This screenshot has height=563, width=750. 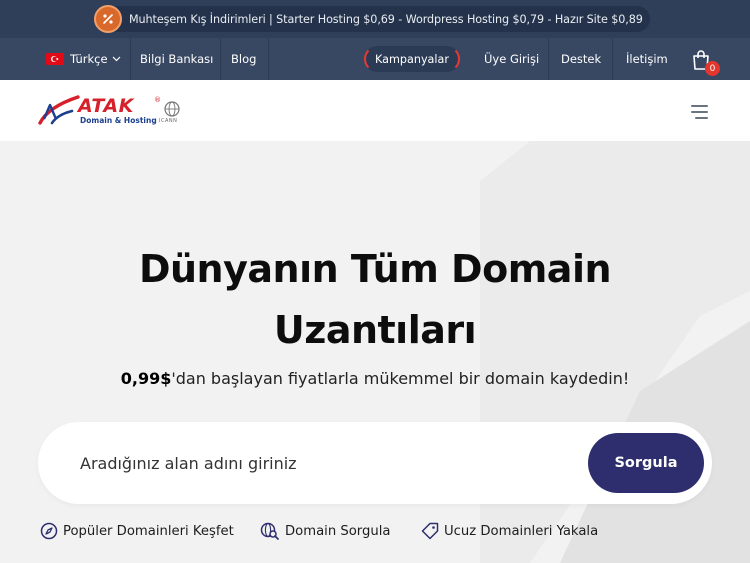 What do you see at coordinates (148, 531) in the screenshot?
I see `quick-link-label: Popüler Domainleri Keşfet` at bounding box center [148, 531].